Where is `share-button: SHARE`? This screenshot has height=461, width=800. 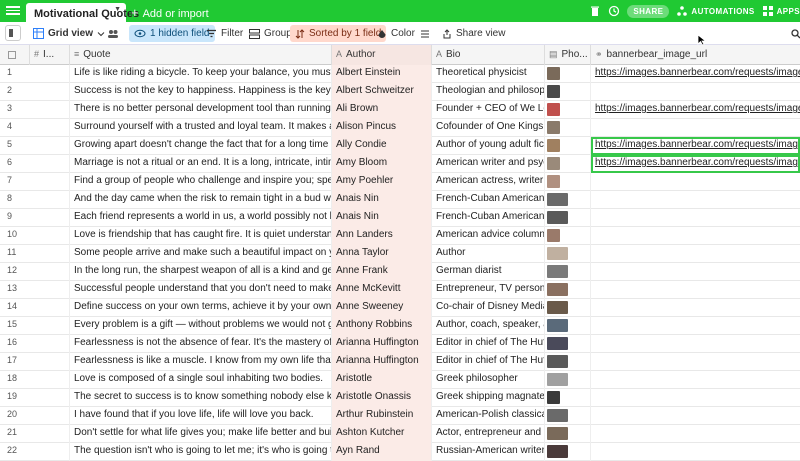
share-button: SHARE is located at coordinates (648, 11).